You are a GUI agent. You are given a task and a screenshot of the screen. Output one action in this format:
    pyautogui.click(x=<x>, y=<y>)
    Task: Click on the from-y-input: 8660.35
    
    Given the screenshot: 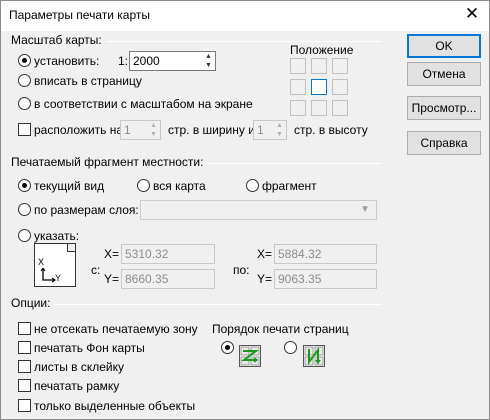 What is the action you would take?
    pyautogui.click(x=168, y=279)
    